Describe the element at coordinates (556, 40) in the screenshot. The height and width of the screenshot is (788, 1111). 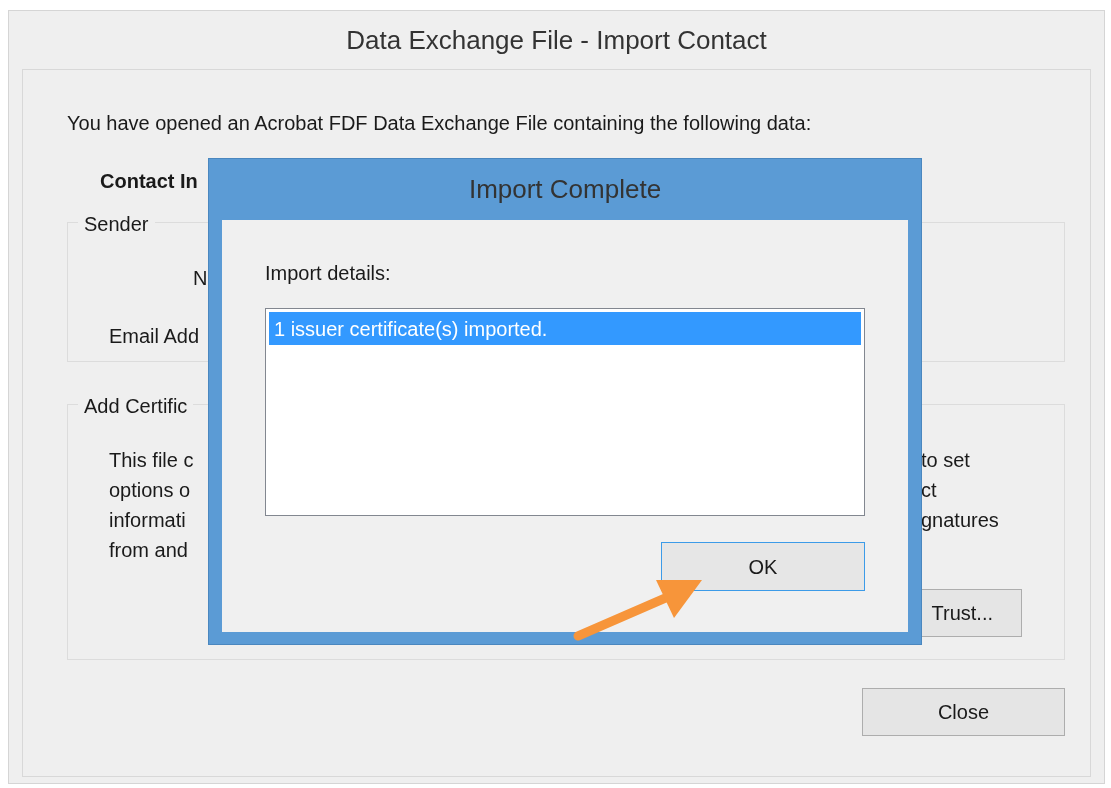
I see `window-title: Data Exchange File - Import Contact` at that location.